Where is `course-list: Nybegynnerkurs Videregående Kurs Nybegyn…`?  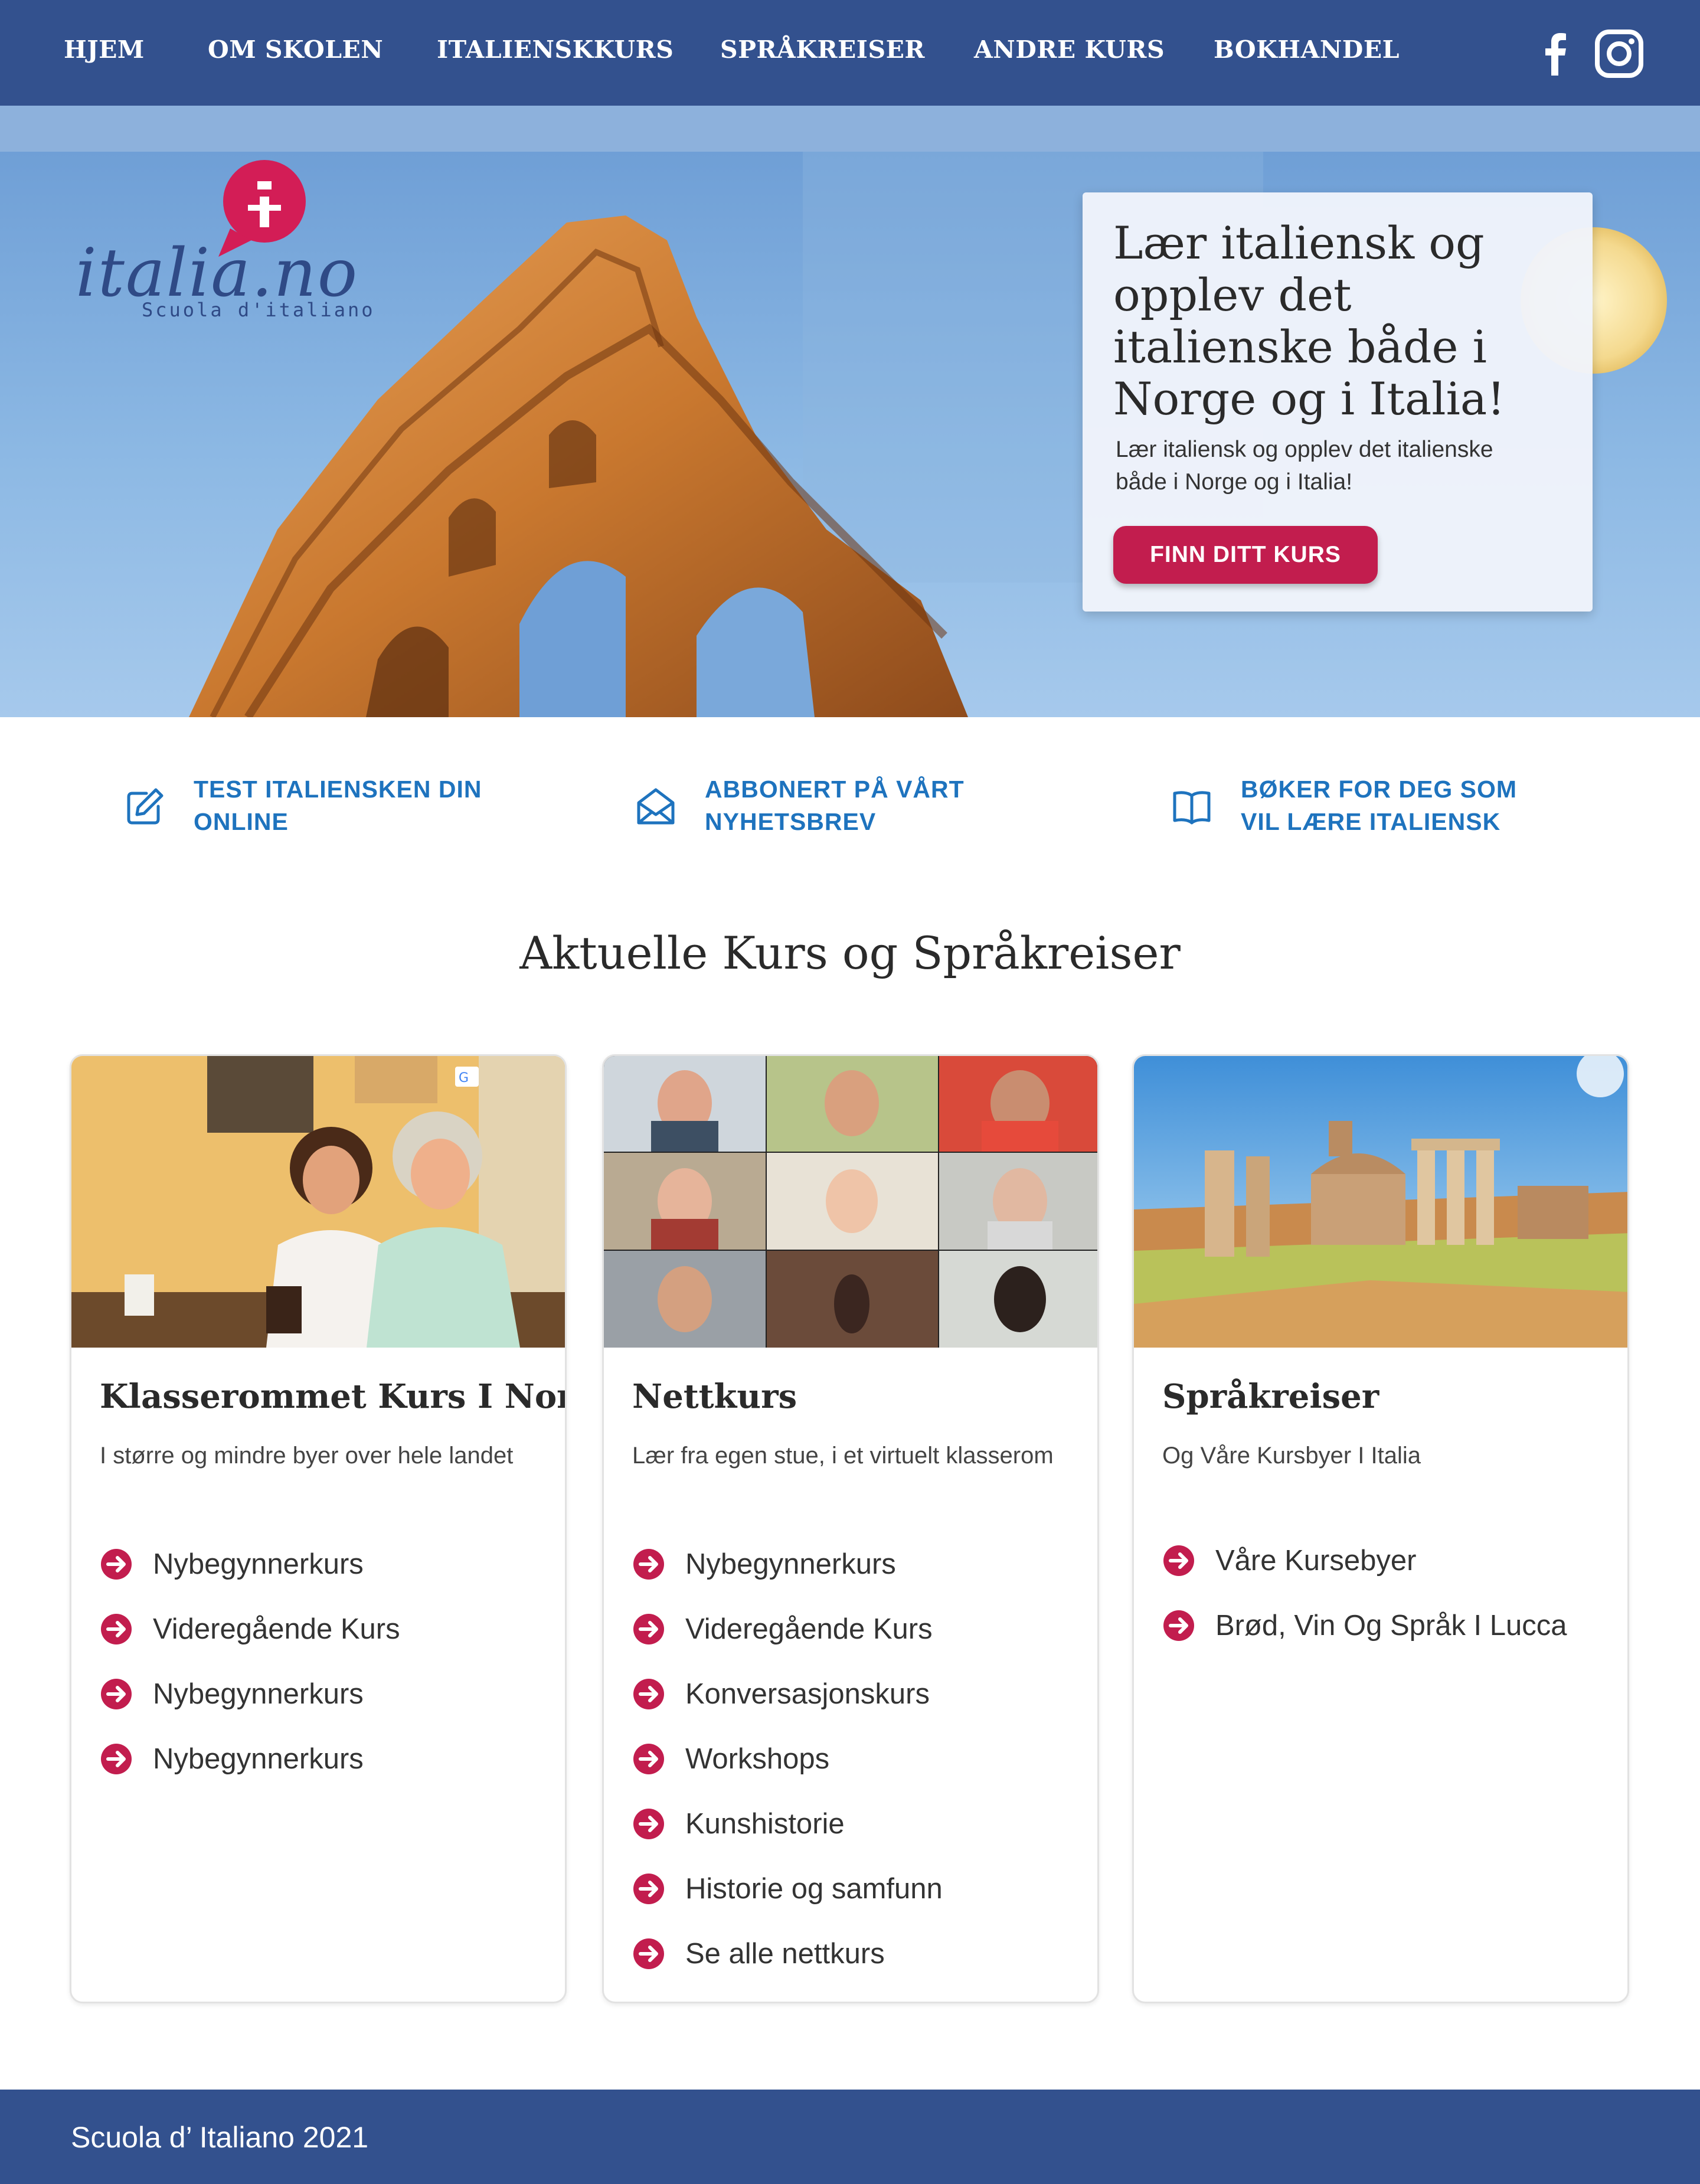 course-list: Nybegynnerkurs Videregående Kurs Nybegyn… is located at coordinates (250, 1661).